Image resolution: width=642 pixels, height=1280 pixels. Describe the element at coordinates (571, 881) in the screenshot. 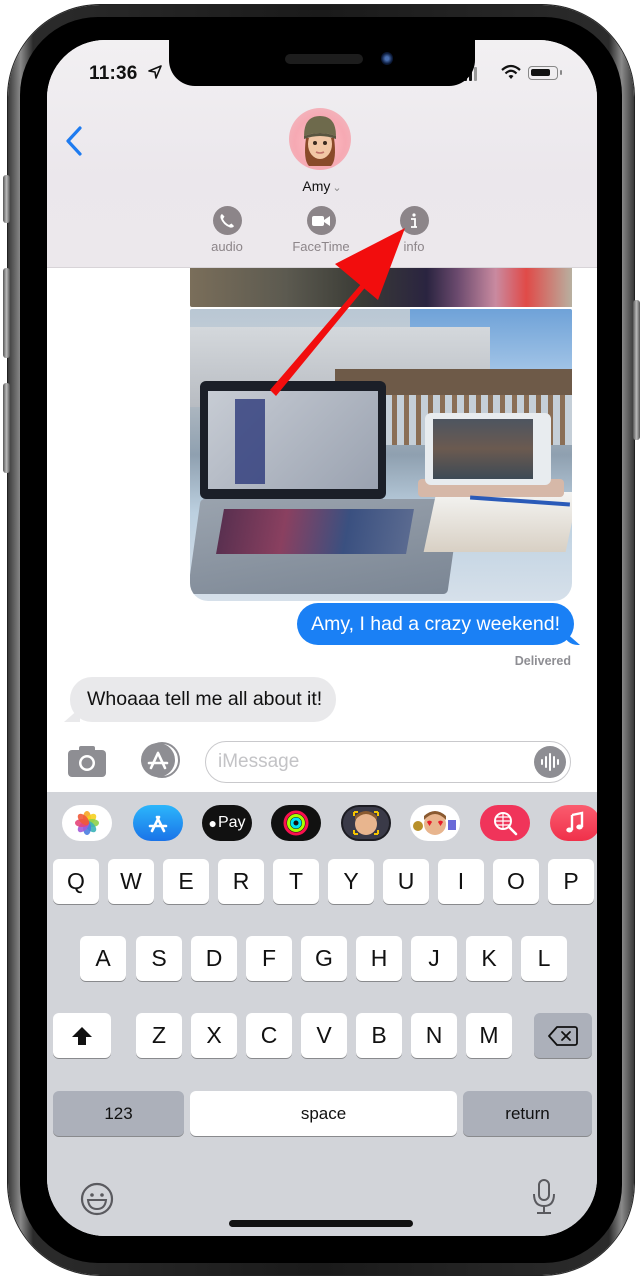

I see `key-p: P` at that location.